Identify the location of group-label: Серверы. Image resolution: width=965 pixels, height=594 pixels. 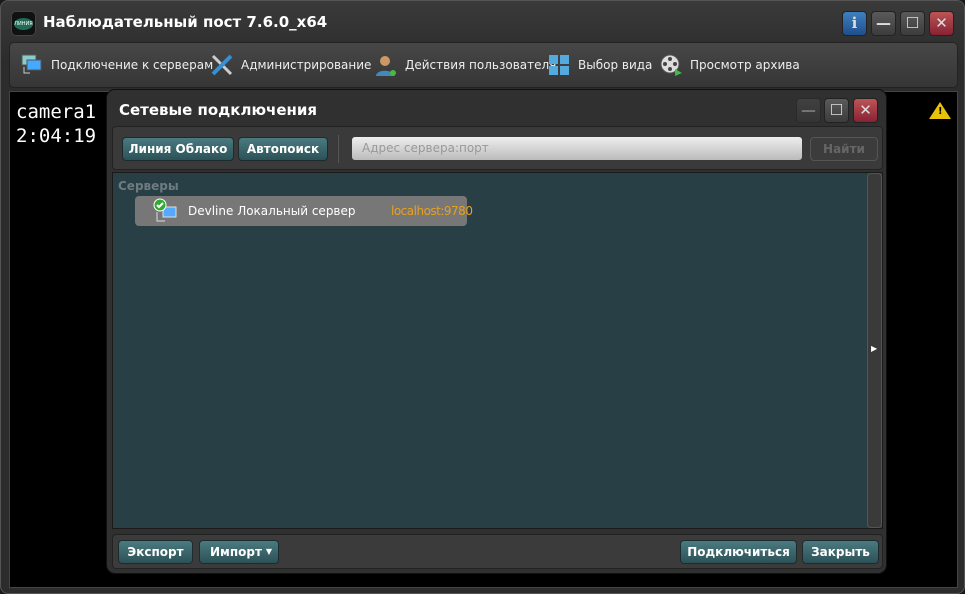
(148, 186).